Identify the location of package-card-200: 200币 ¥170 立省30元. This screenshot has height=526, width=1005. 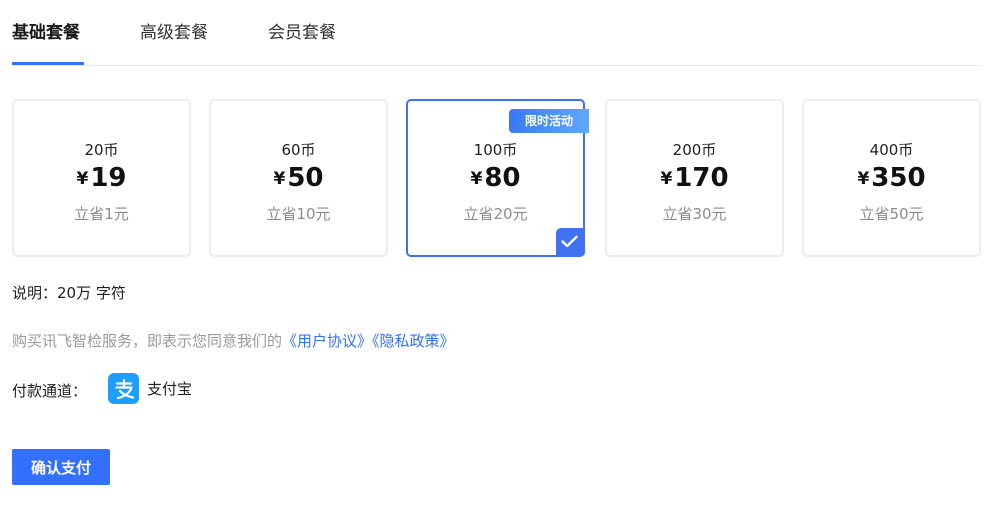
(694, 178).